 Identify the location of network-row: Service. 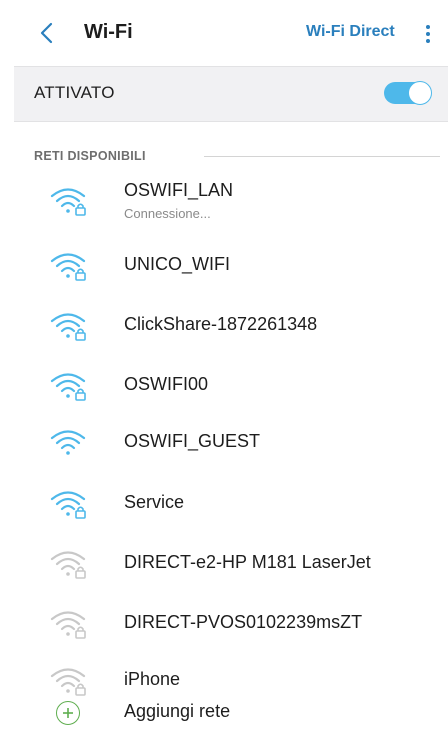
(231, 503).